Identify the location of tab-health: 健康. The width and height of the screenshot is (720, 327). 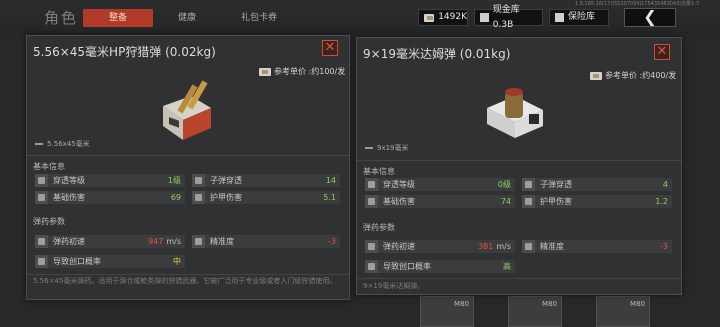
(187, 18).